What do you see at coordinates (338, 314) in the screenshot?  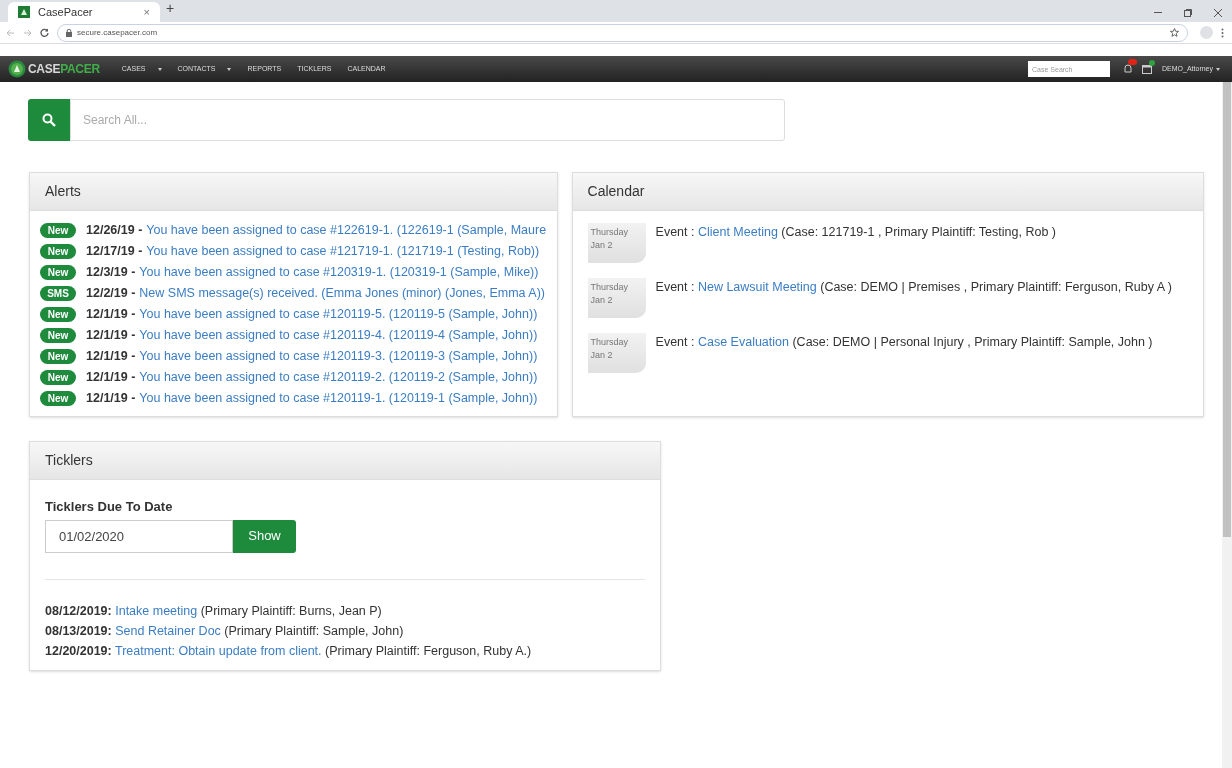 I see `alert-link: You have been assigned to case #120119-5. (120119-5 (Sample, John))` at bounding box center [338, 314].